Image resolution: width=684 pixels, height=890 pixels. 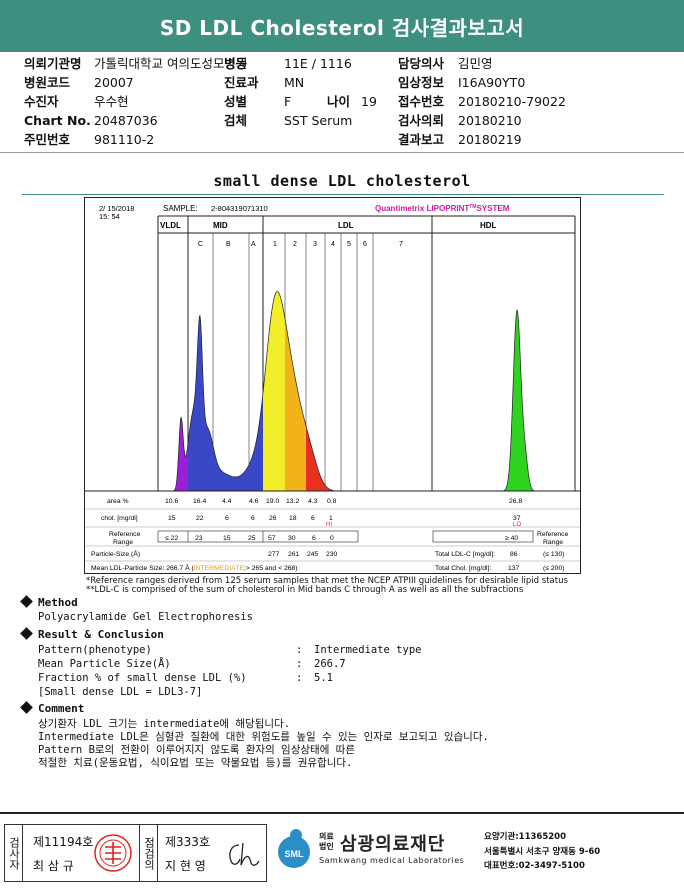 I want to click on sample-label: SAMPLE:, so click(x=180, y=208).